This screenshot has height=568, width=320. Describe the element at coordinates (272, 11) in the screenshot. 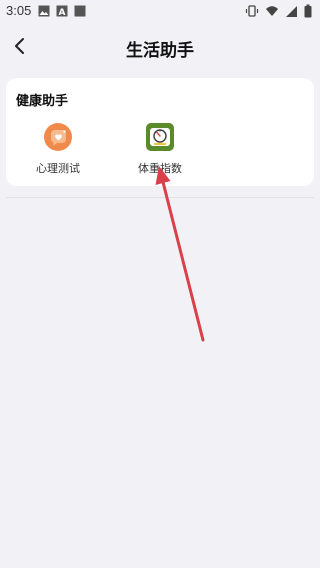

I see `wifi-icon` at that location.